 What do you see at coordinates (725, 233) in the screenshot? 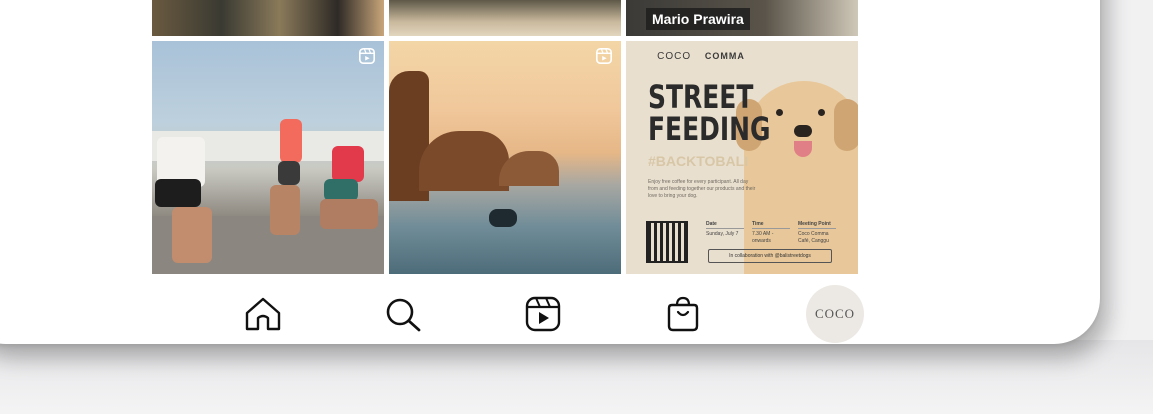
I see `info-date: Date Sunday, July 7` at bounding box center [725, 233].